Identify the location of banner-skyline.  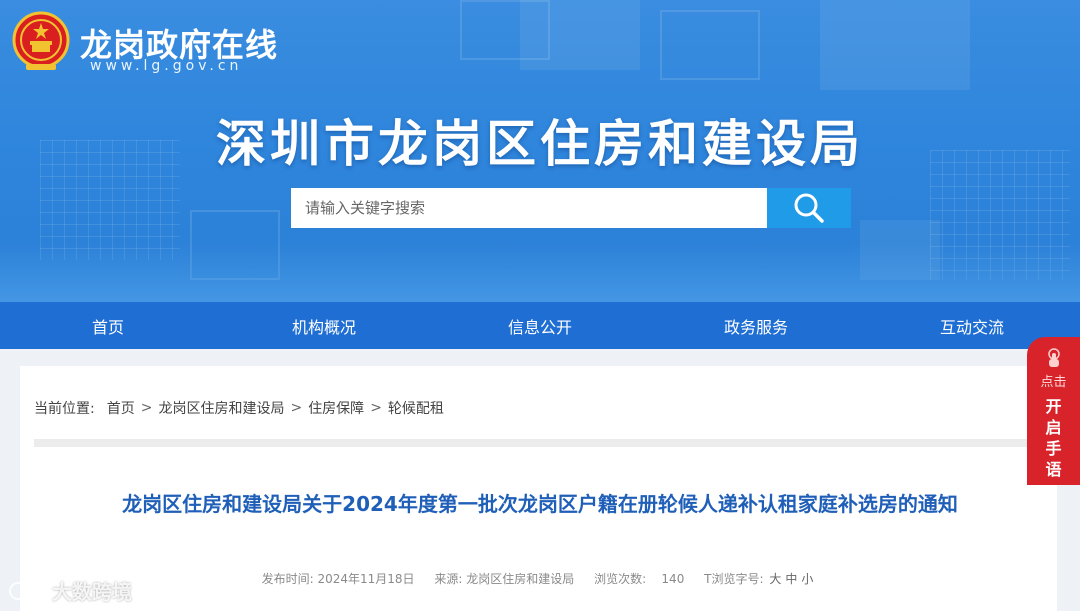
(540, 272).